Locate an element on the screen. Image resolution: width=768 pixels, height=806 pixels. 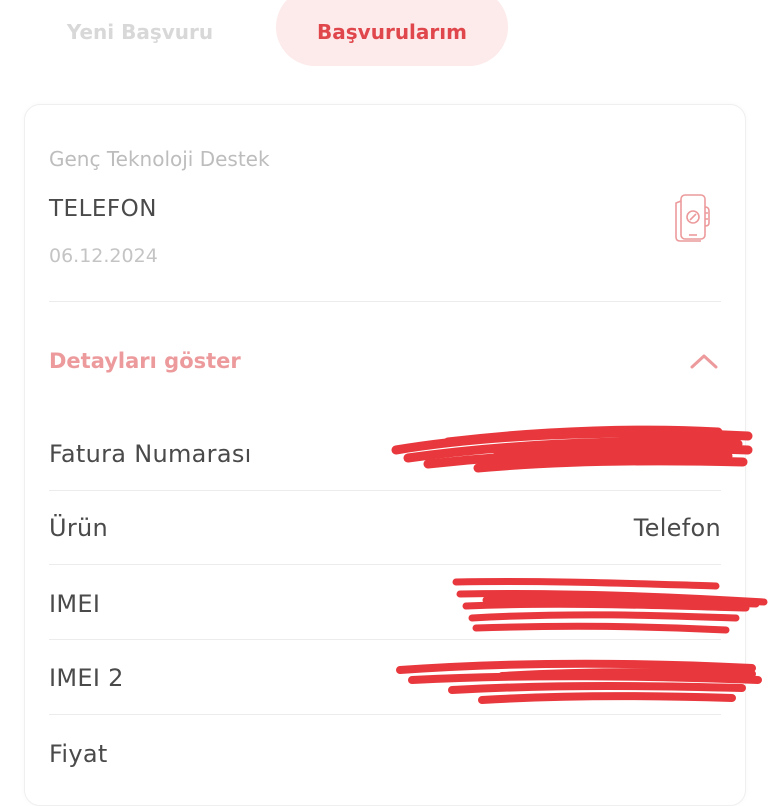
application-tabs: Yeni Başvuru Başvurularım is located at coordinates (384, 34).